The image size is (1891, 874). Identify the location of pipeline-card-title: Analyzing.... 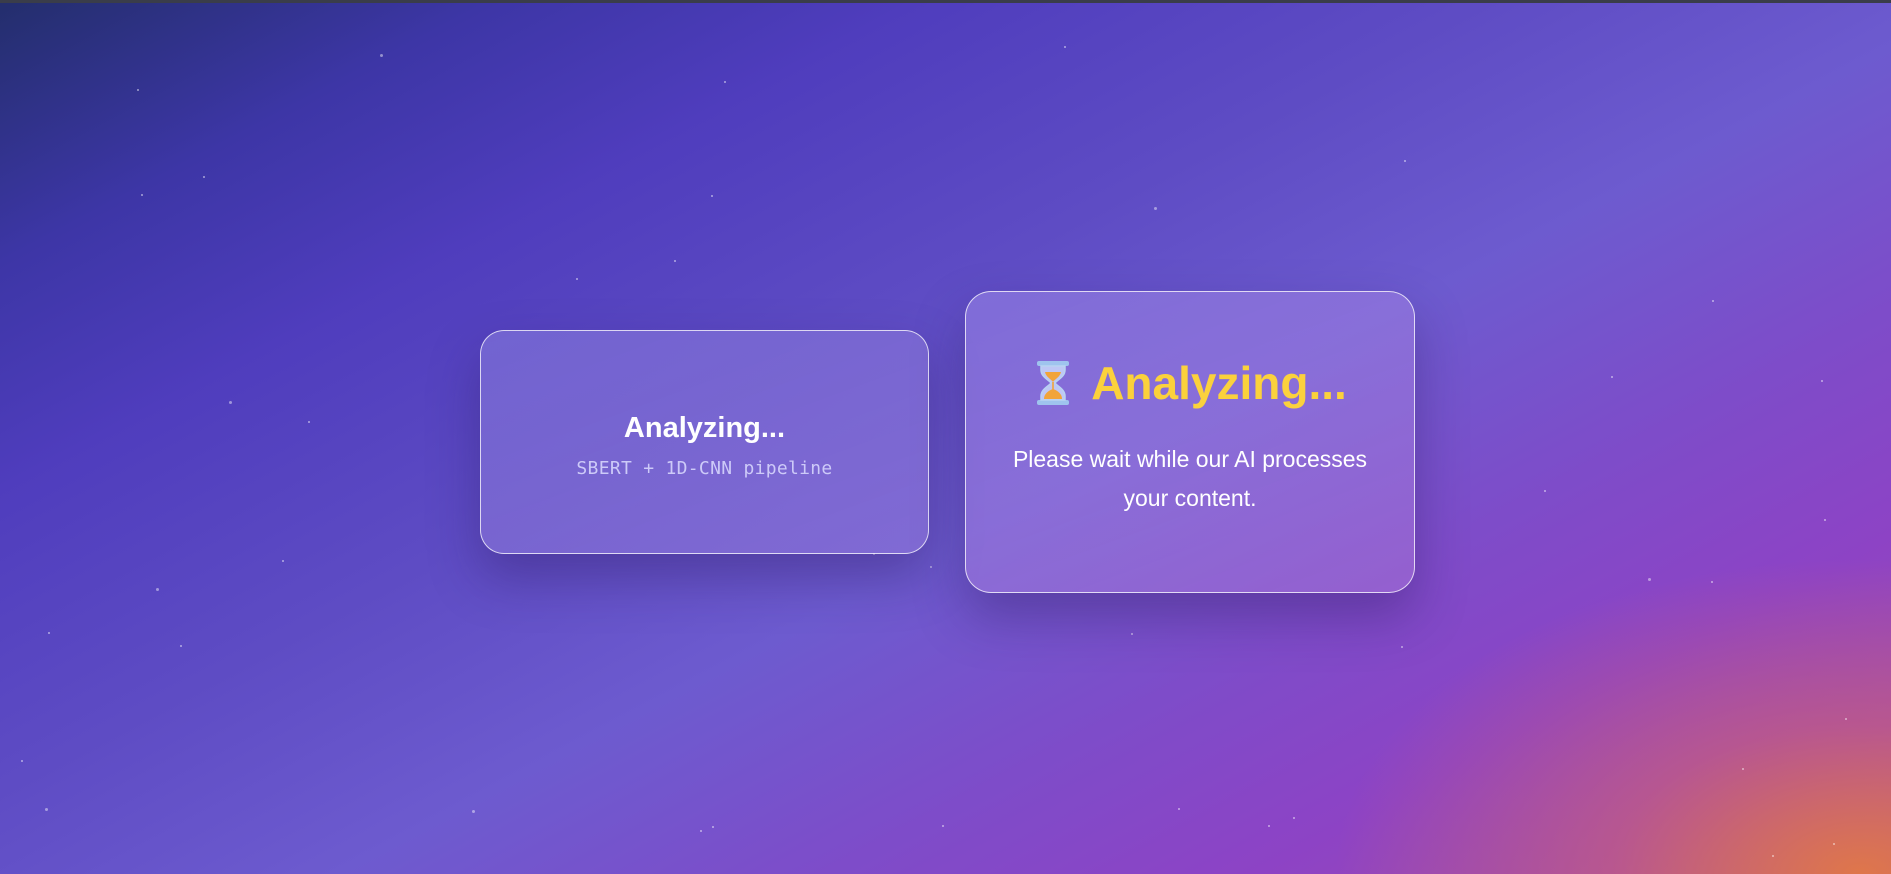
(704, 427).